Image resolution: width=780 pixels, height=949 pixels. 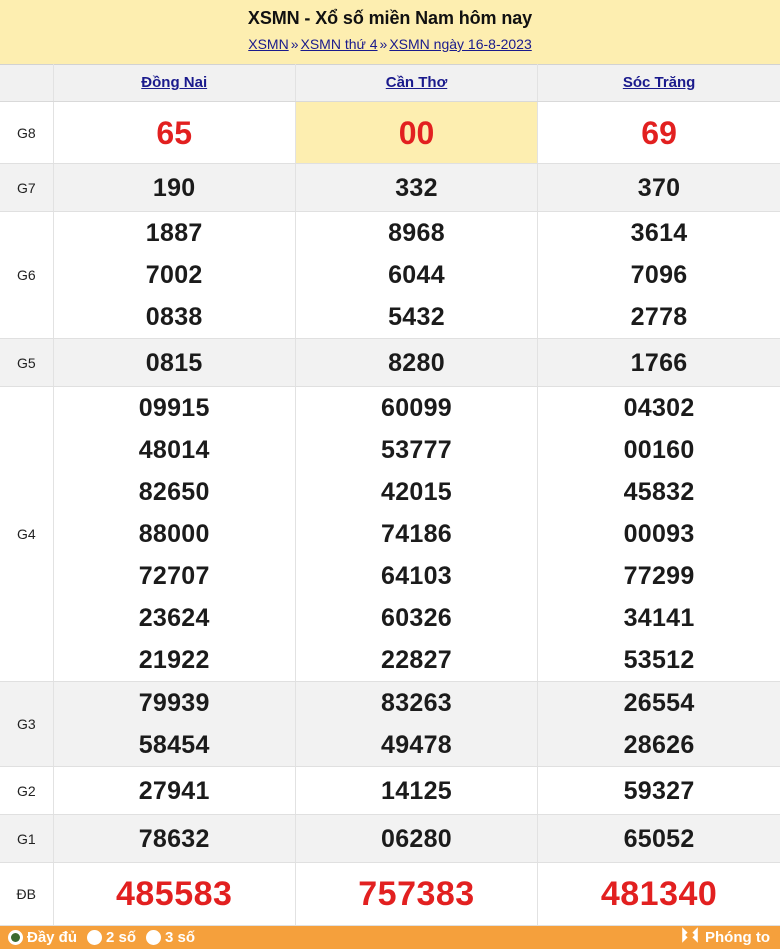 What do you see at coordinates (27, 790) in the screenshot?
I see `prize-label-G2: G2` at bounding box center [27, 790].